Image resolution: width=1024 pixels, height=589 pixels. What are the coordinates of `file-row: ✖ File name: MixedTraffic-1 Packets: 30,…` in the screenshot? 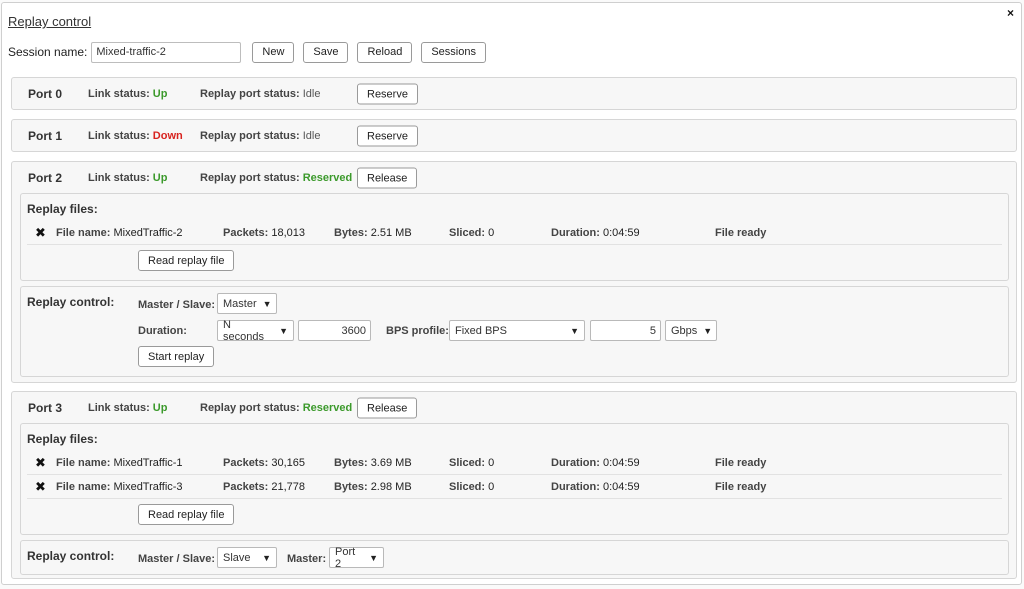 It's located at (514, 463).